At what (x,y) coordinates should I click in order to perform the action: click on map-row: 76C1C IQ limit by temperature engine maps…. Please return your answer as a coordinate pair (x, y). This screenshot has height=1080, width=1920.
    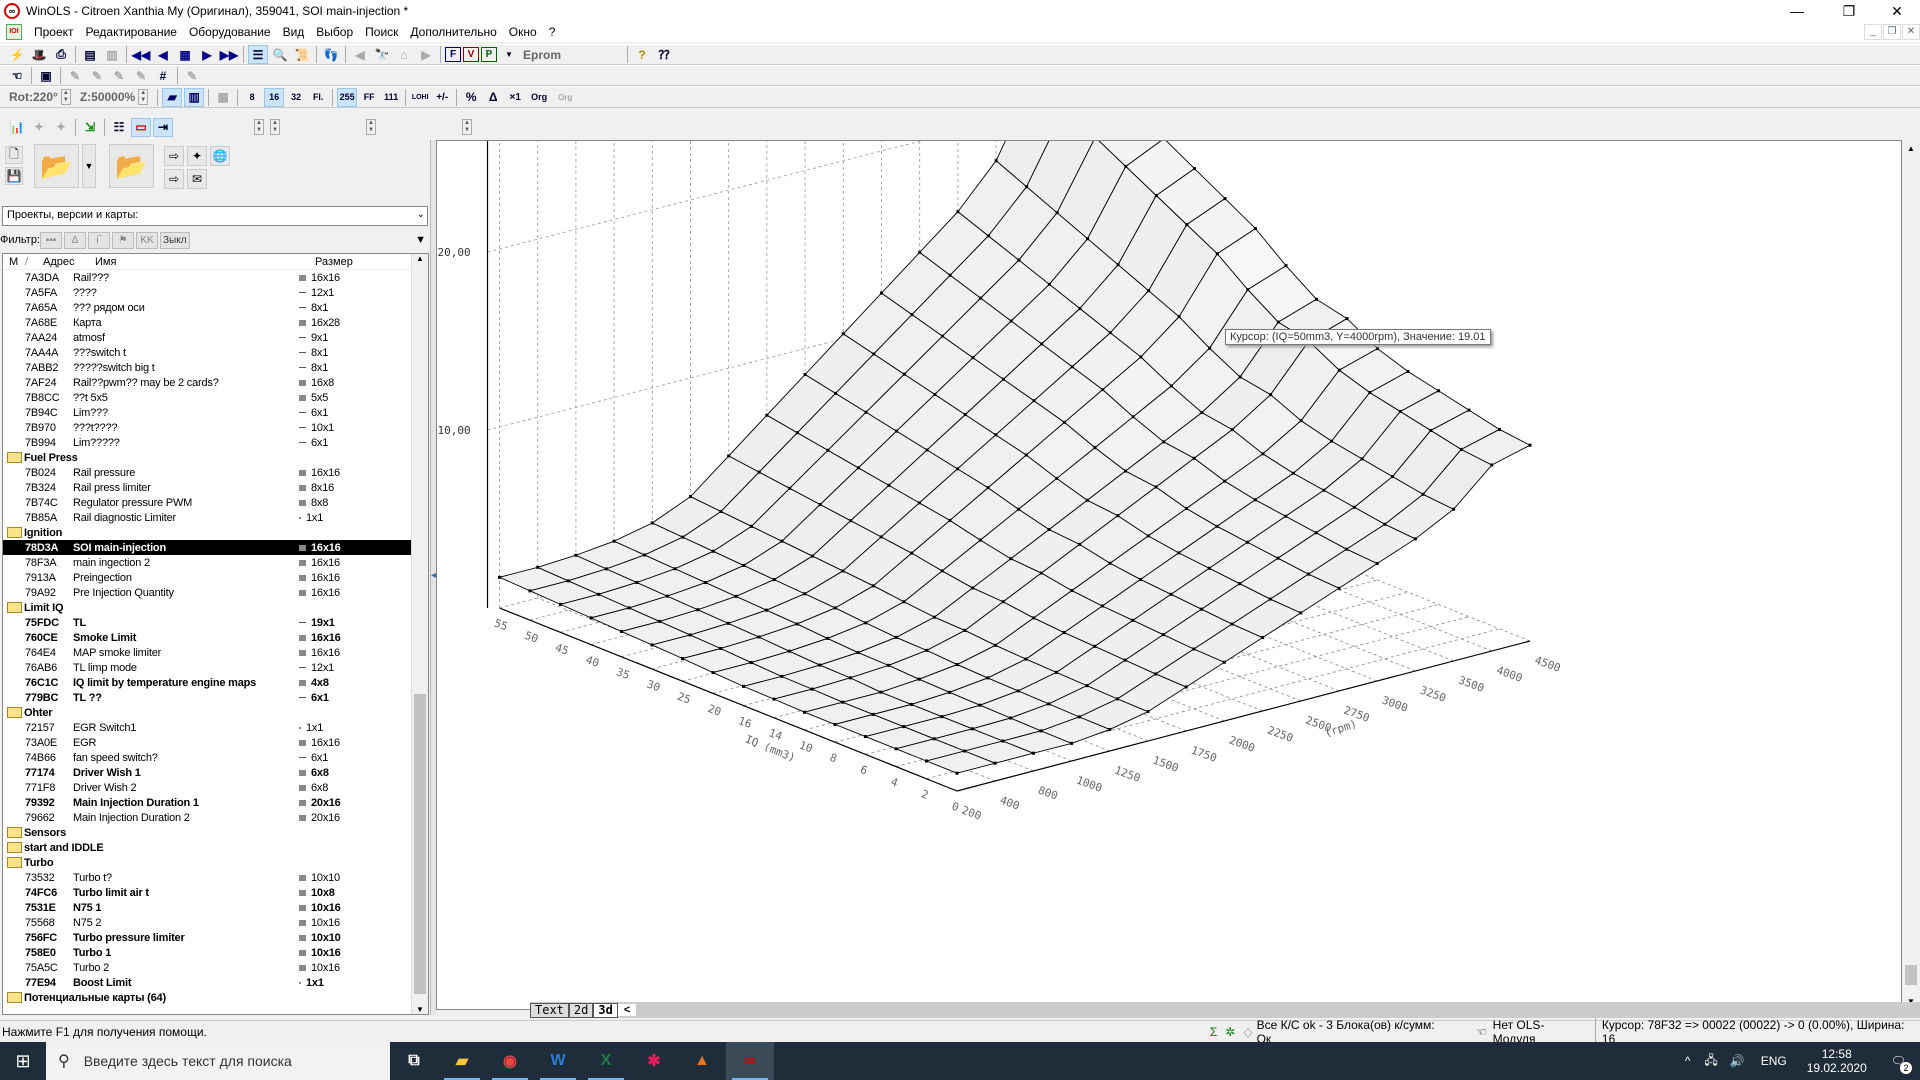
    Looking at the image, I should click on (215, 682).